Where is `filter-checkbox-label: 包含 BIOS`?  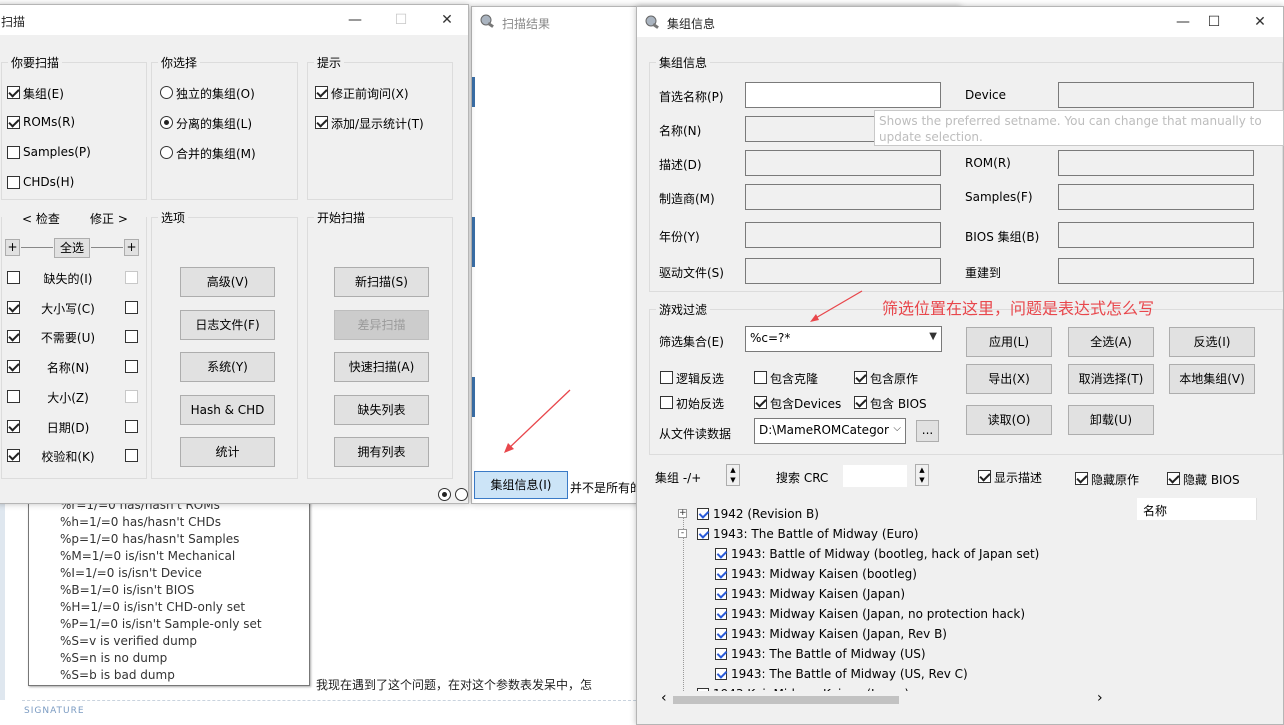
filter-checkbox-label: 包含 BIOS is located at coordinates (898, 403).